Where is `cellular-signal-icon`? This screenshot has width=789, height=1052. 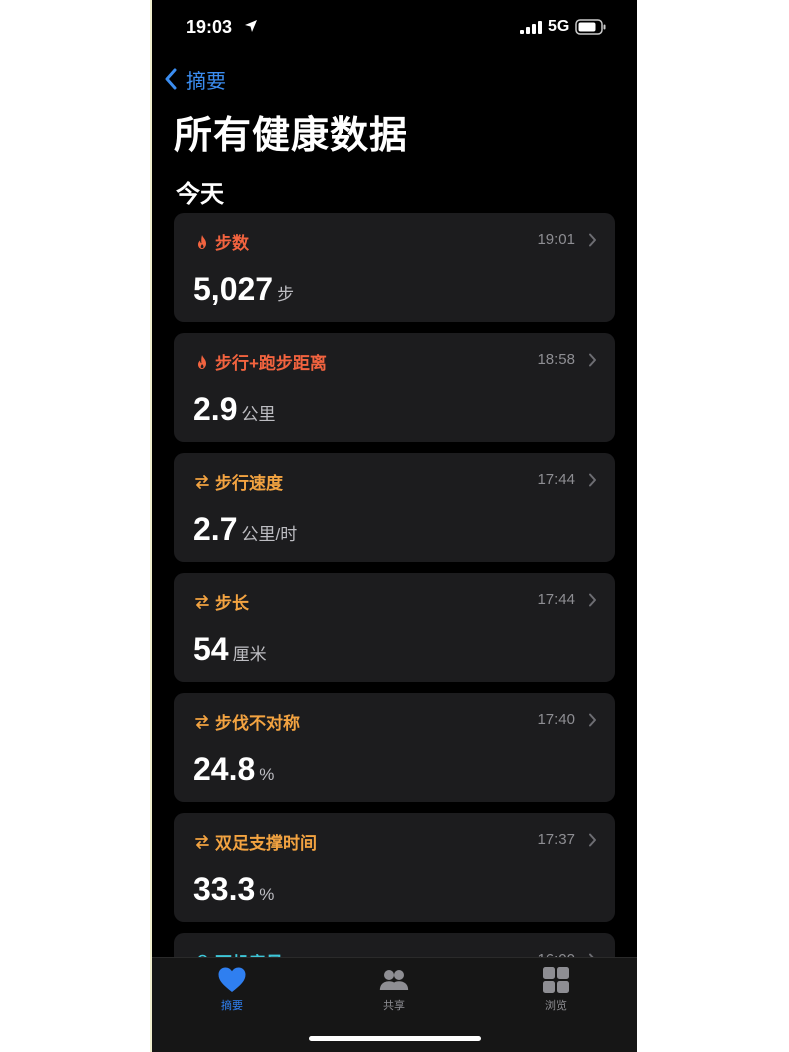 cellular-signal-icon is located at coordinates (531, 27).